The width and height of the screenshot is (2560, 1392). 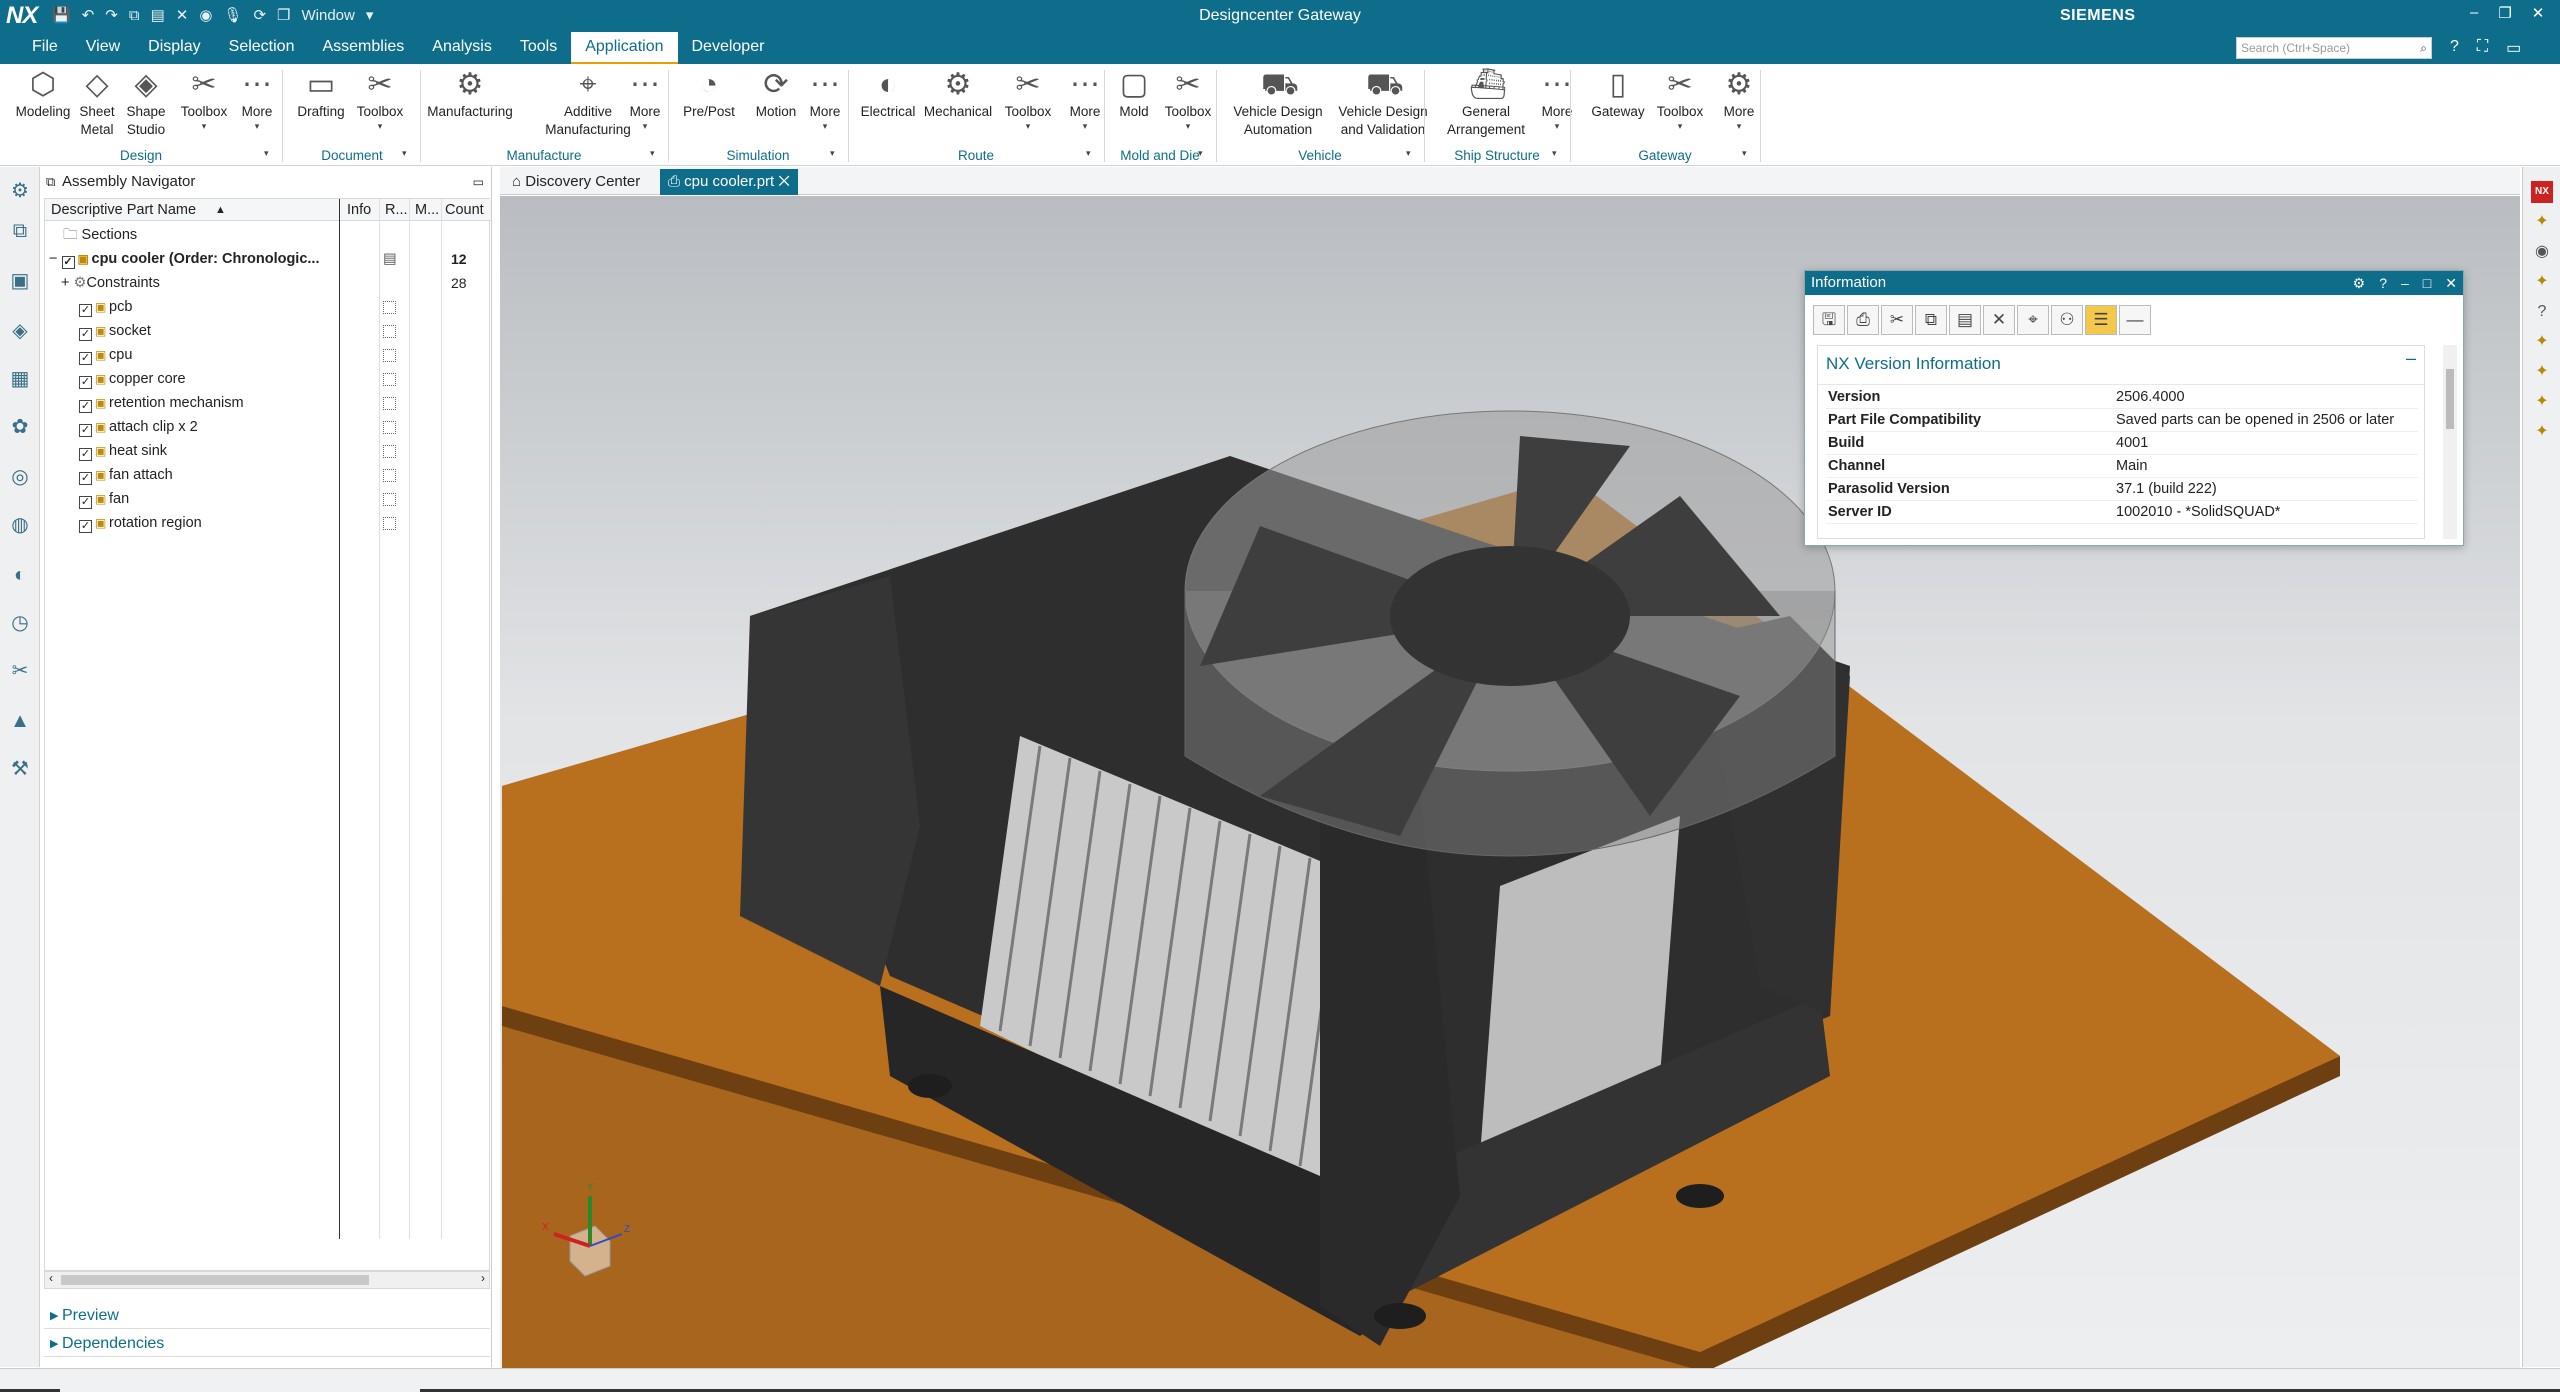 I want to click on restore-icon: ❐, so click(x=2504, y=13).